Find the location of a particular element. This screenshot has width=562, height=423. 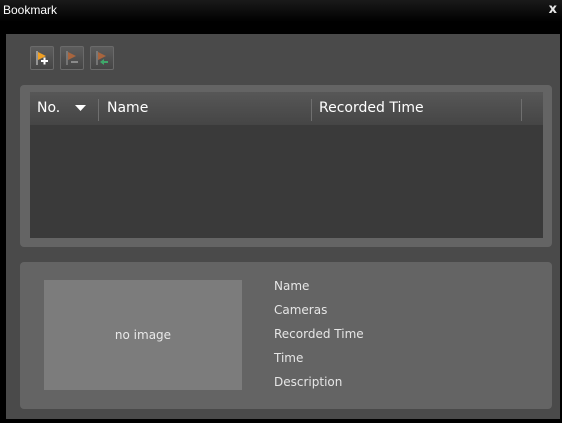

close-icon: x is located at coordinates (553, 9).